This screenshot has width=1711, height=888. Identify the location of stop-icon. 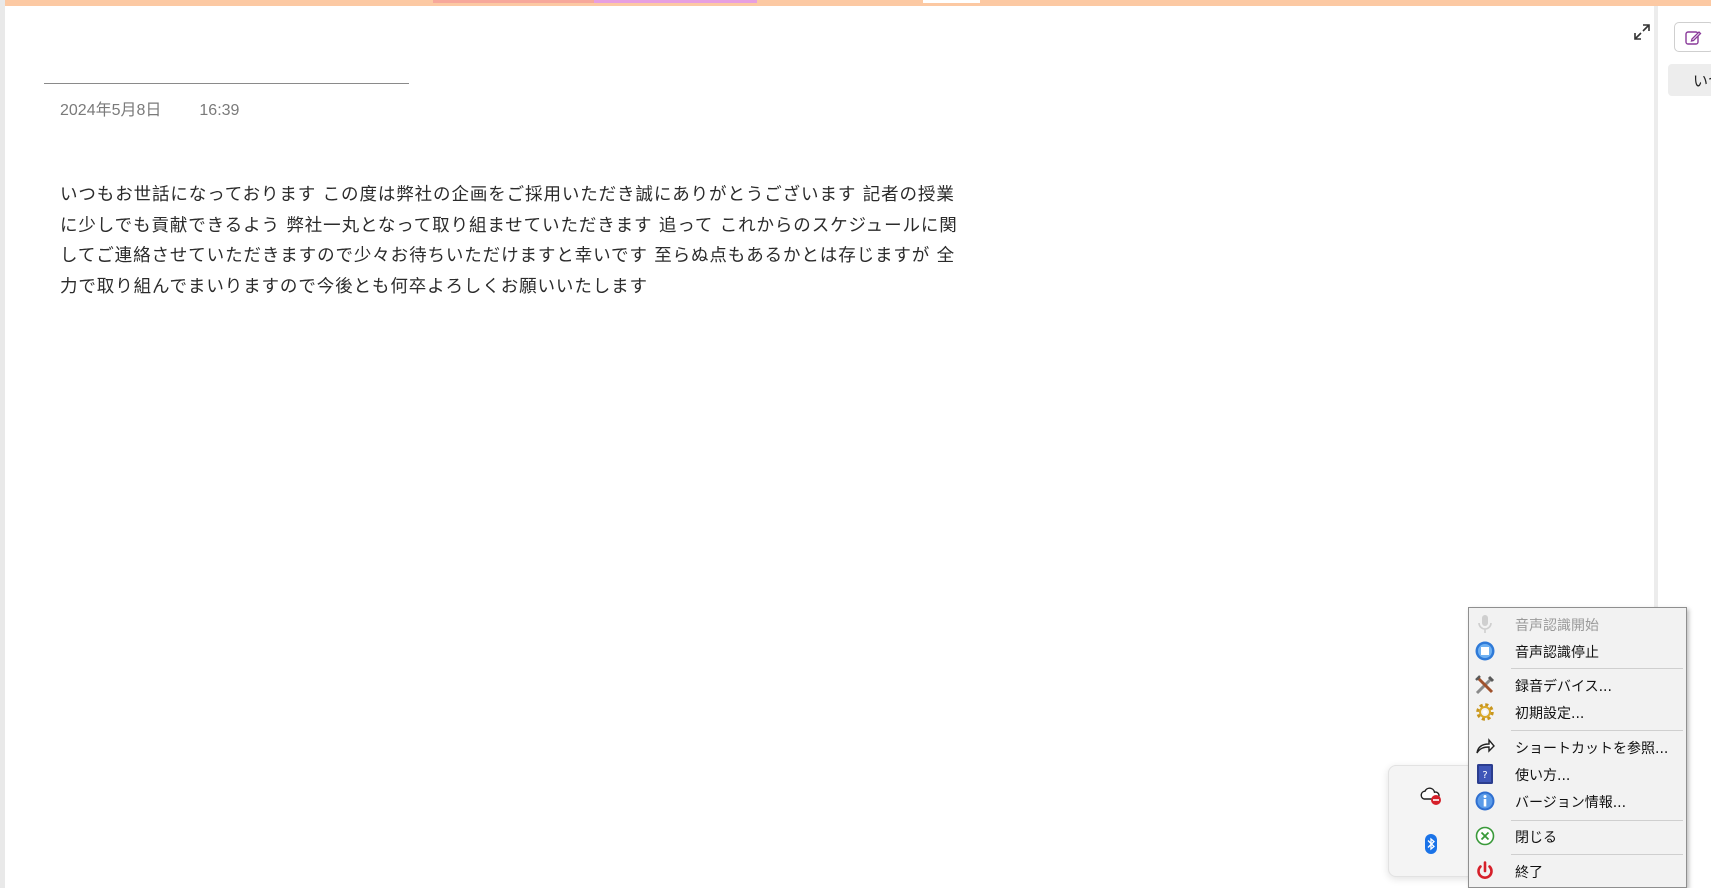
(1485, 651).